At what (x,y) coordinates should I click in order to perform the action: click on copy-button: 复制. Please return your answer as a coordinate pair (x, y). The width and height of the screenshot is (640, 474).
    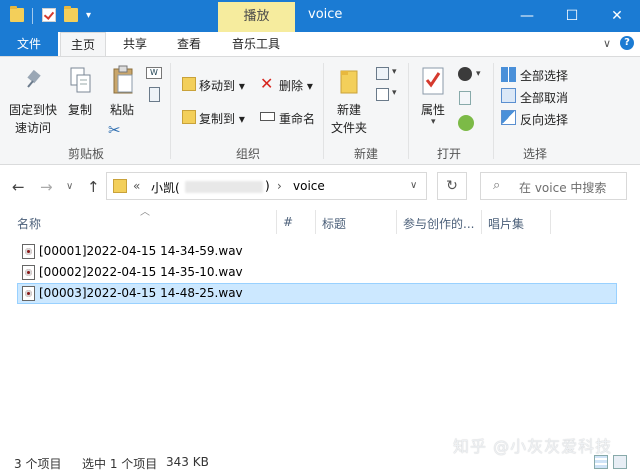
    Looking at the image, I should click on (80, 109).